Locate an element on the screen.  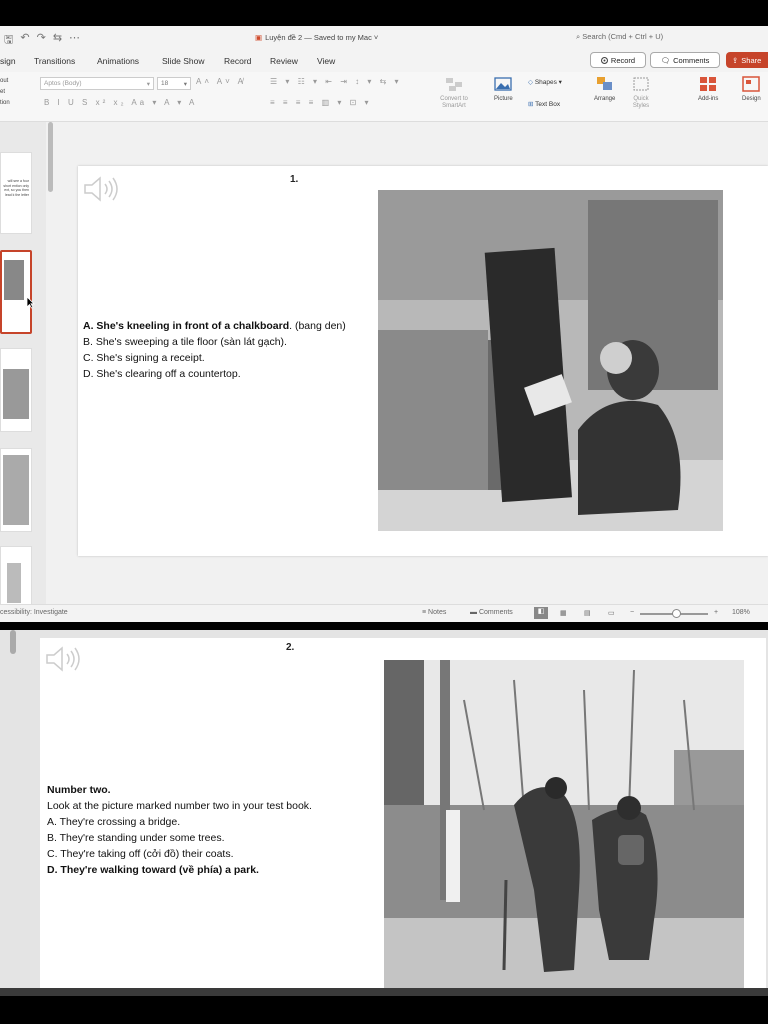
arrange-button: Arrange is located at coordinates (604, 89).